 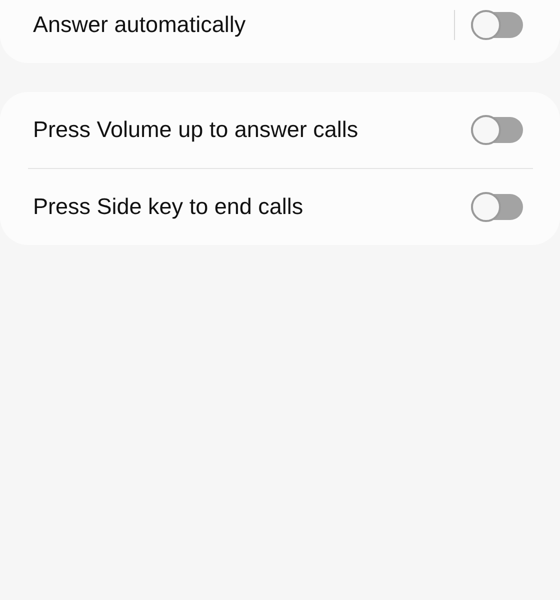 What do you see at coordinates (168, 207) in the screenshot?
I see `setting-label: Press Side key to end calls` at bounding box center [168, 207].